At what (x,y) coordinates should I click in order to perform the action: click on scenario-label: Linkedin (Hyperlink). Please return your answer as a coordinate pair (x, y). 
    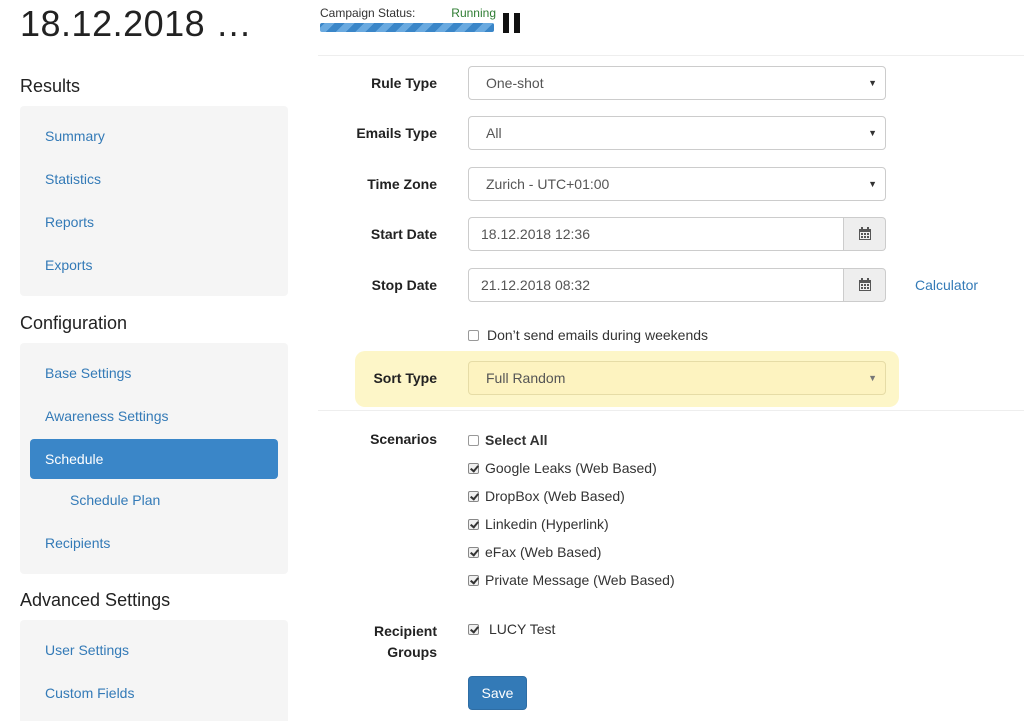
    Looking at the image, I should click on (547, 524).